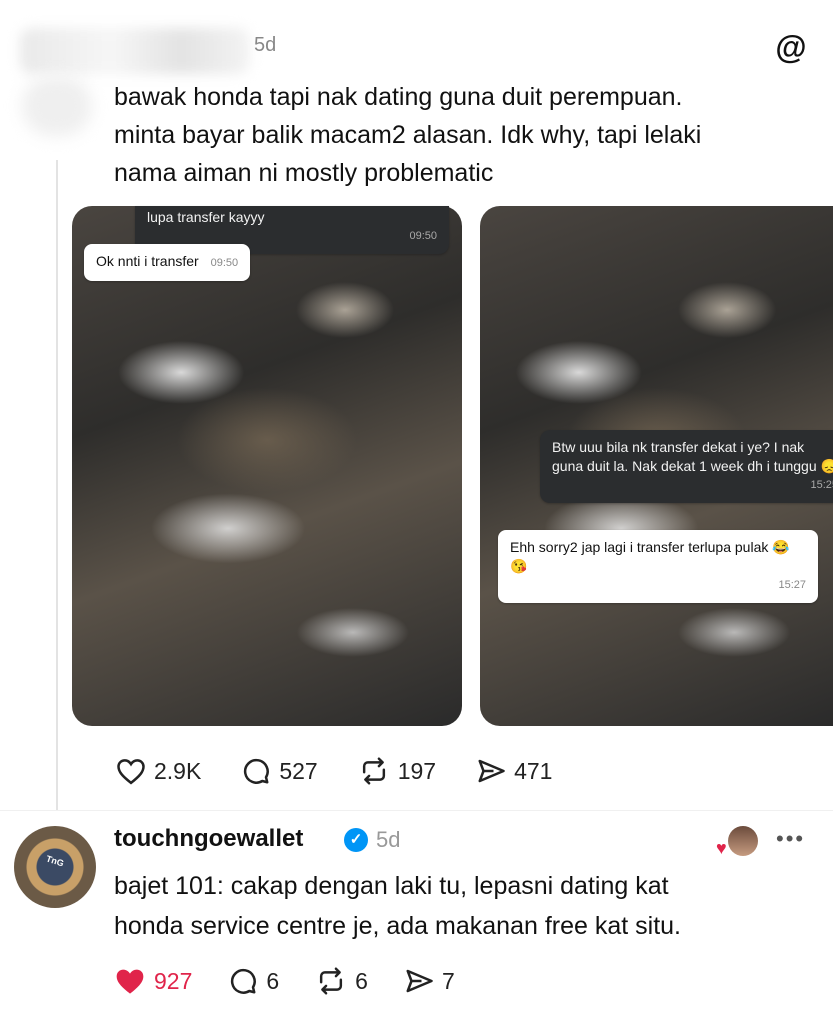 The height and width of the screenshot is (1024, 833). I want to click on chat-bubble-time: 15:25, so click(821, 485).